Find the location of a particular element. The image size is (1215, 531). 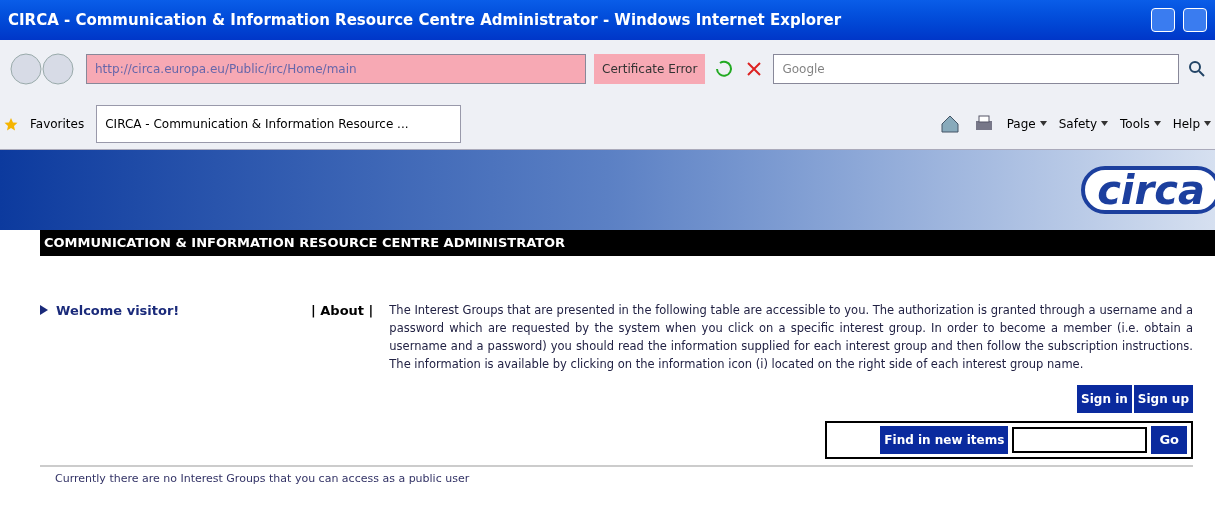

sign-button: Sign in is located at coordinates (1104, 399).